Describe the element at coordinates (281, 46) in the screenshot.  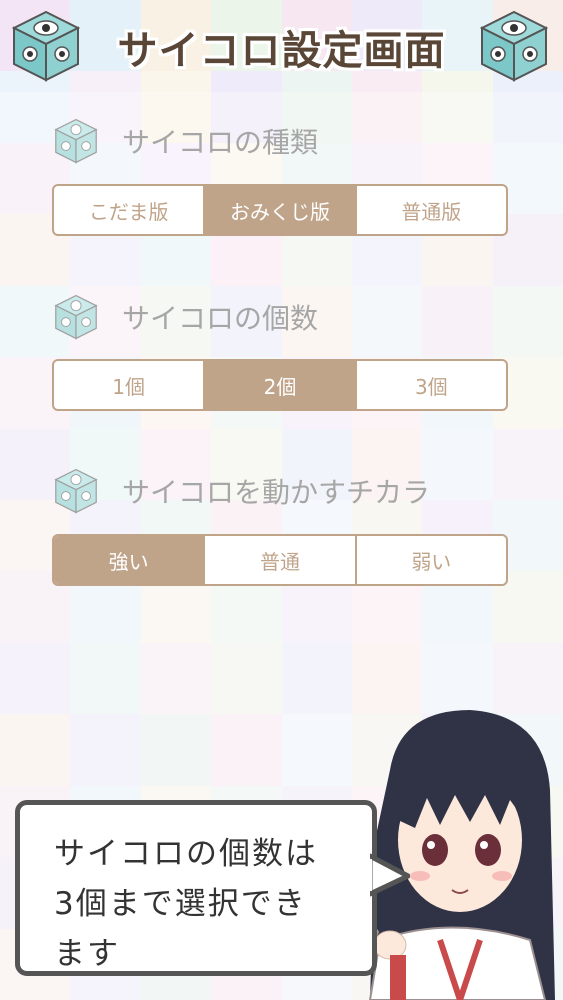
I see `app-header: サイコロ設定画面` at that location.